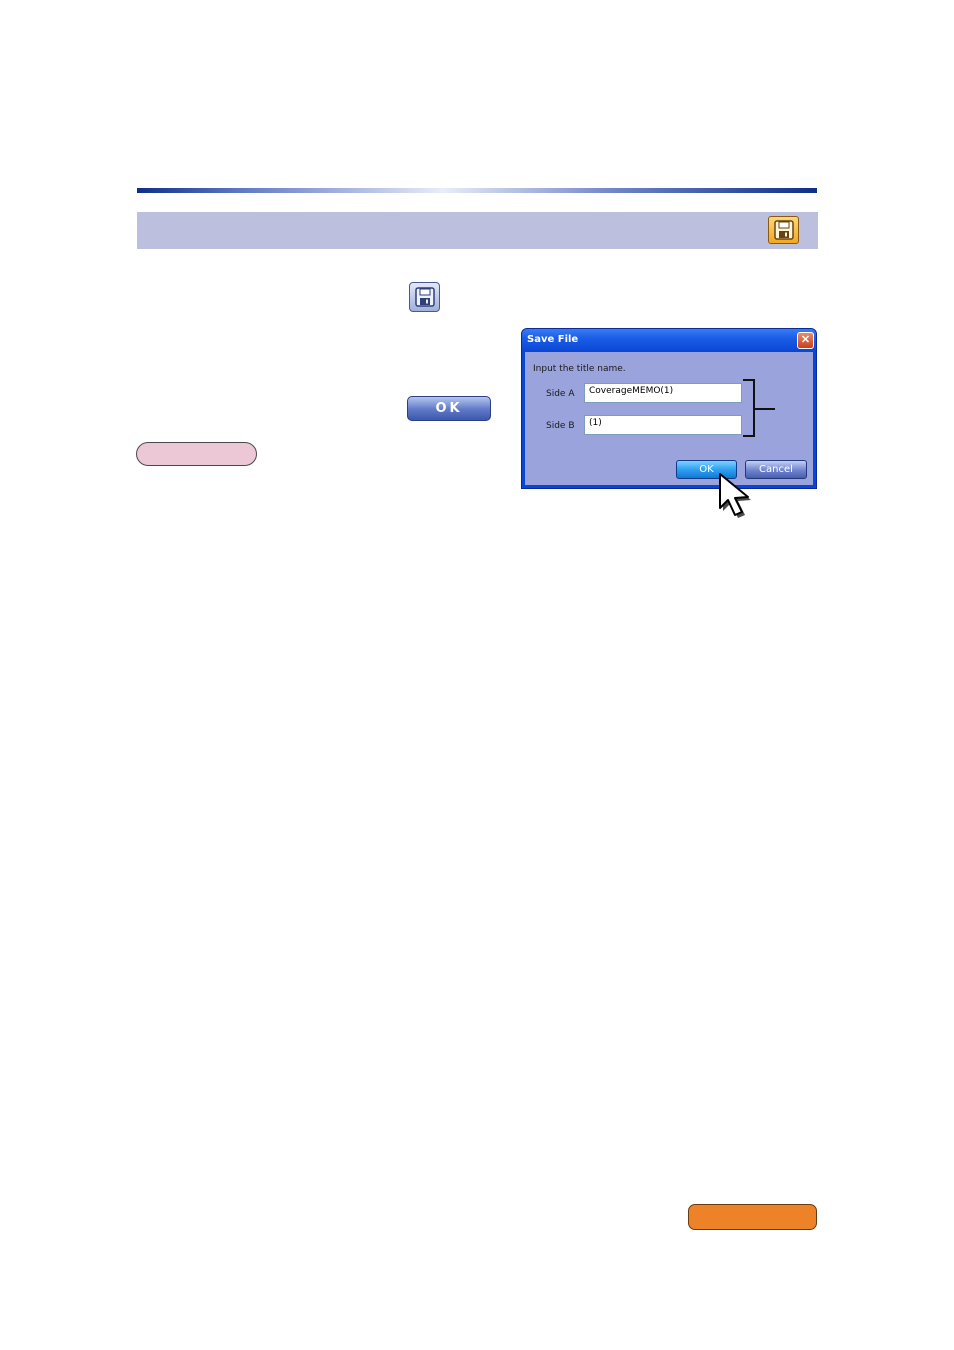  What do you see at coordinates (477, 230) in the screenshot?
I see `section-header-band` at bounding box center [477, 230].